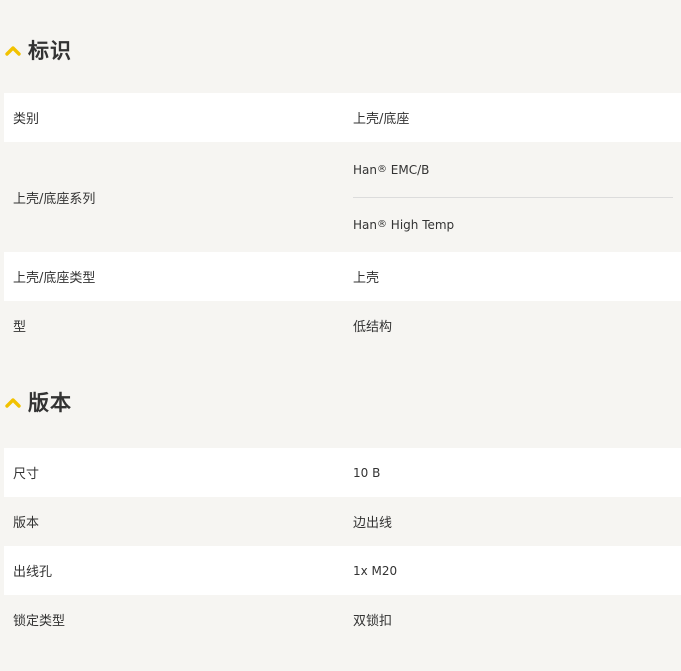 The width and height of the screenshot is (681, 671). What do you see at coordinates (20, 327) in the screenshot?
I see `row-label: 型` at bounding box center [20, 327].